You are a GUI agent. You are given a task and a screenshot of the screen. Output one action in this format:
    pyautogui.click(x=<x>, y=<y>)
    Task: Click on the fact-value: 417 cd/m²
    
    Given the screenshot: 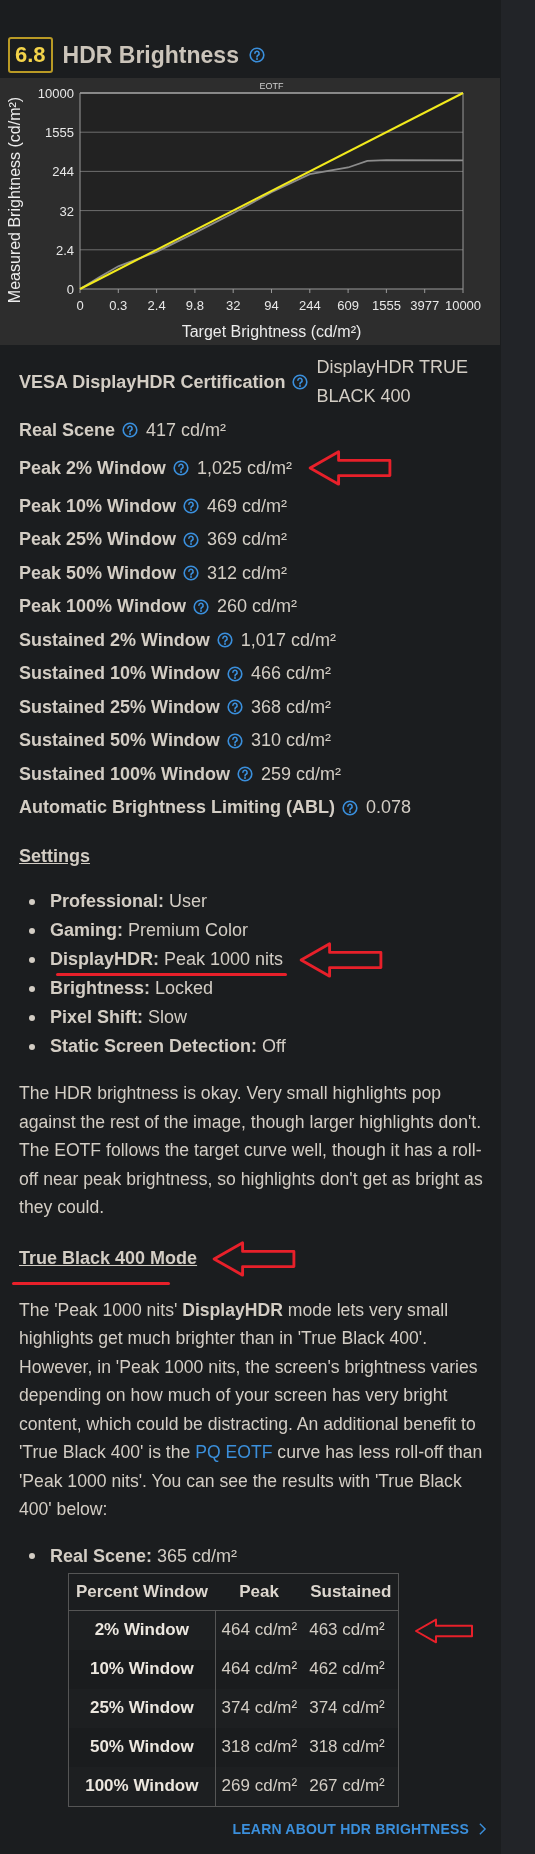 What is the action you would take?
    pyautogui.click(x=186, y=430)
    